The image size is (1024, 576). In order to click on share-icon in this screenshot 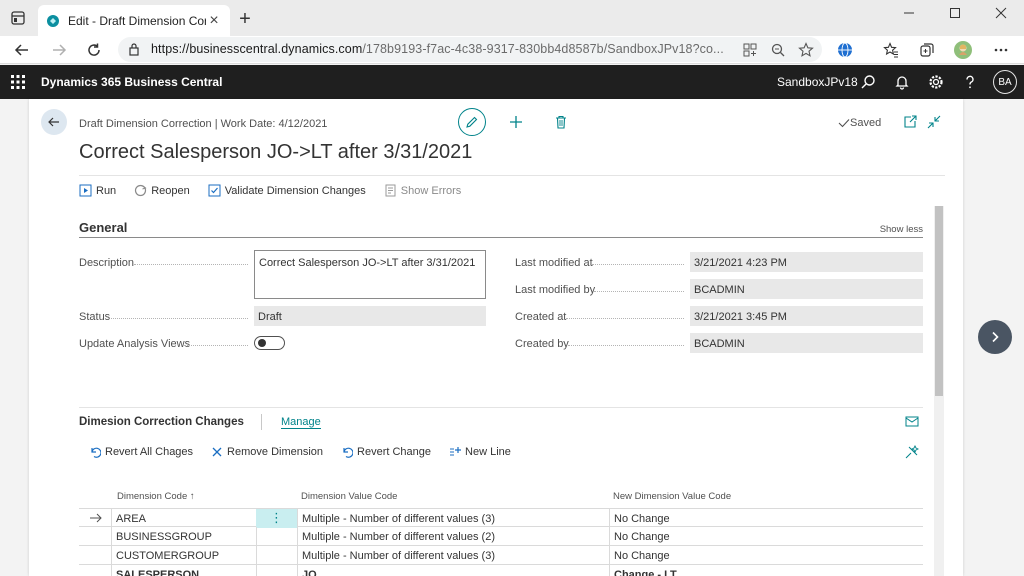, I will do `click(912, 421)`.